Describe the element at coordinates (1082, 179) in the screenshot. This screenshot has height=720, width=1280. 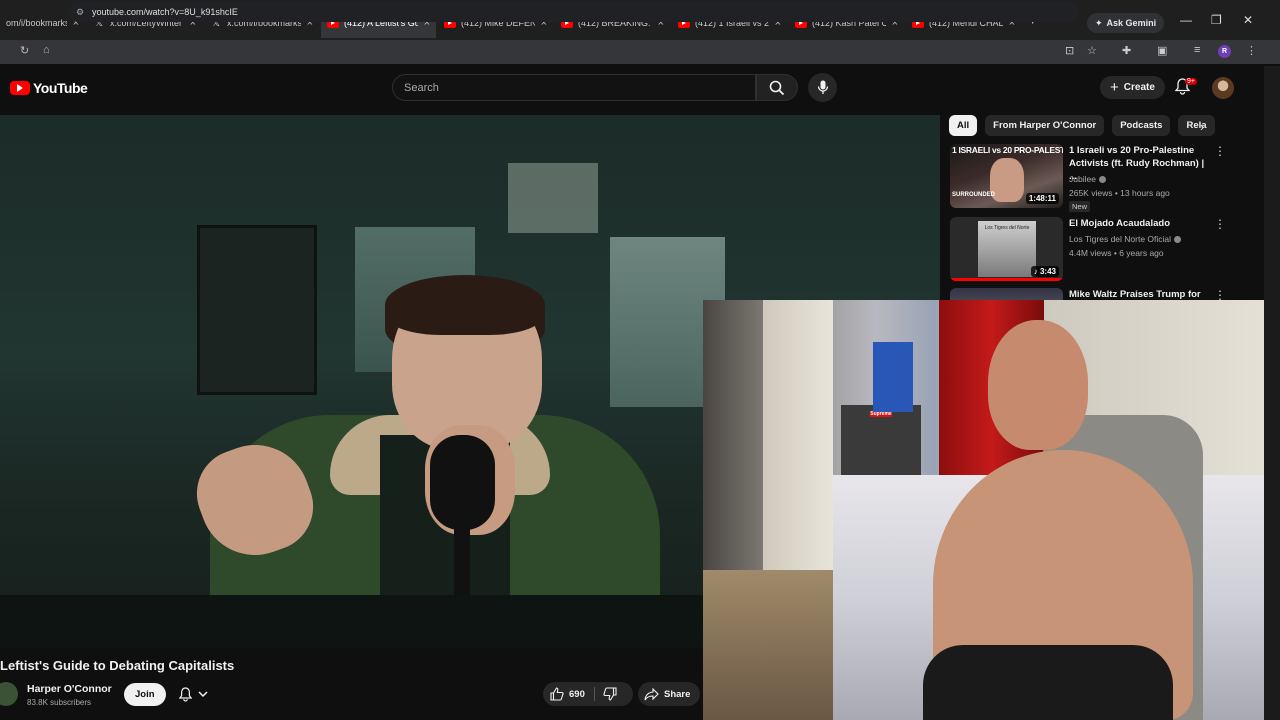
I see `channel-name-text: Jubilee` at that location.